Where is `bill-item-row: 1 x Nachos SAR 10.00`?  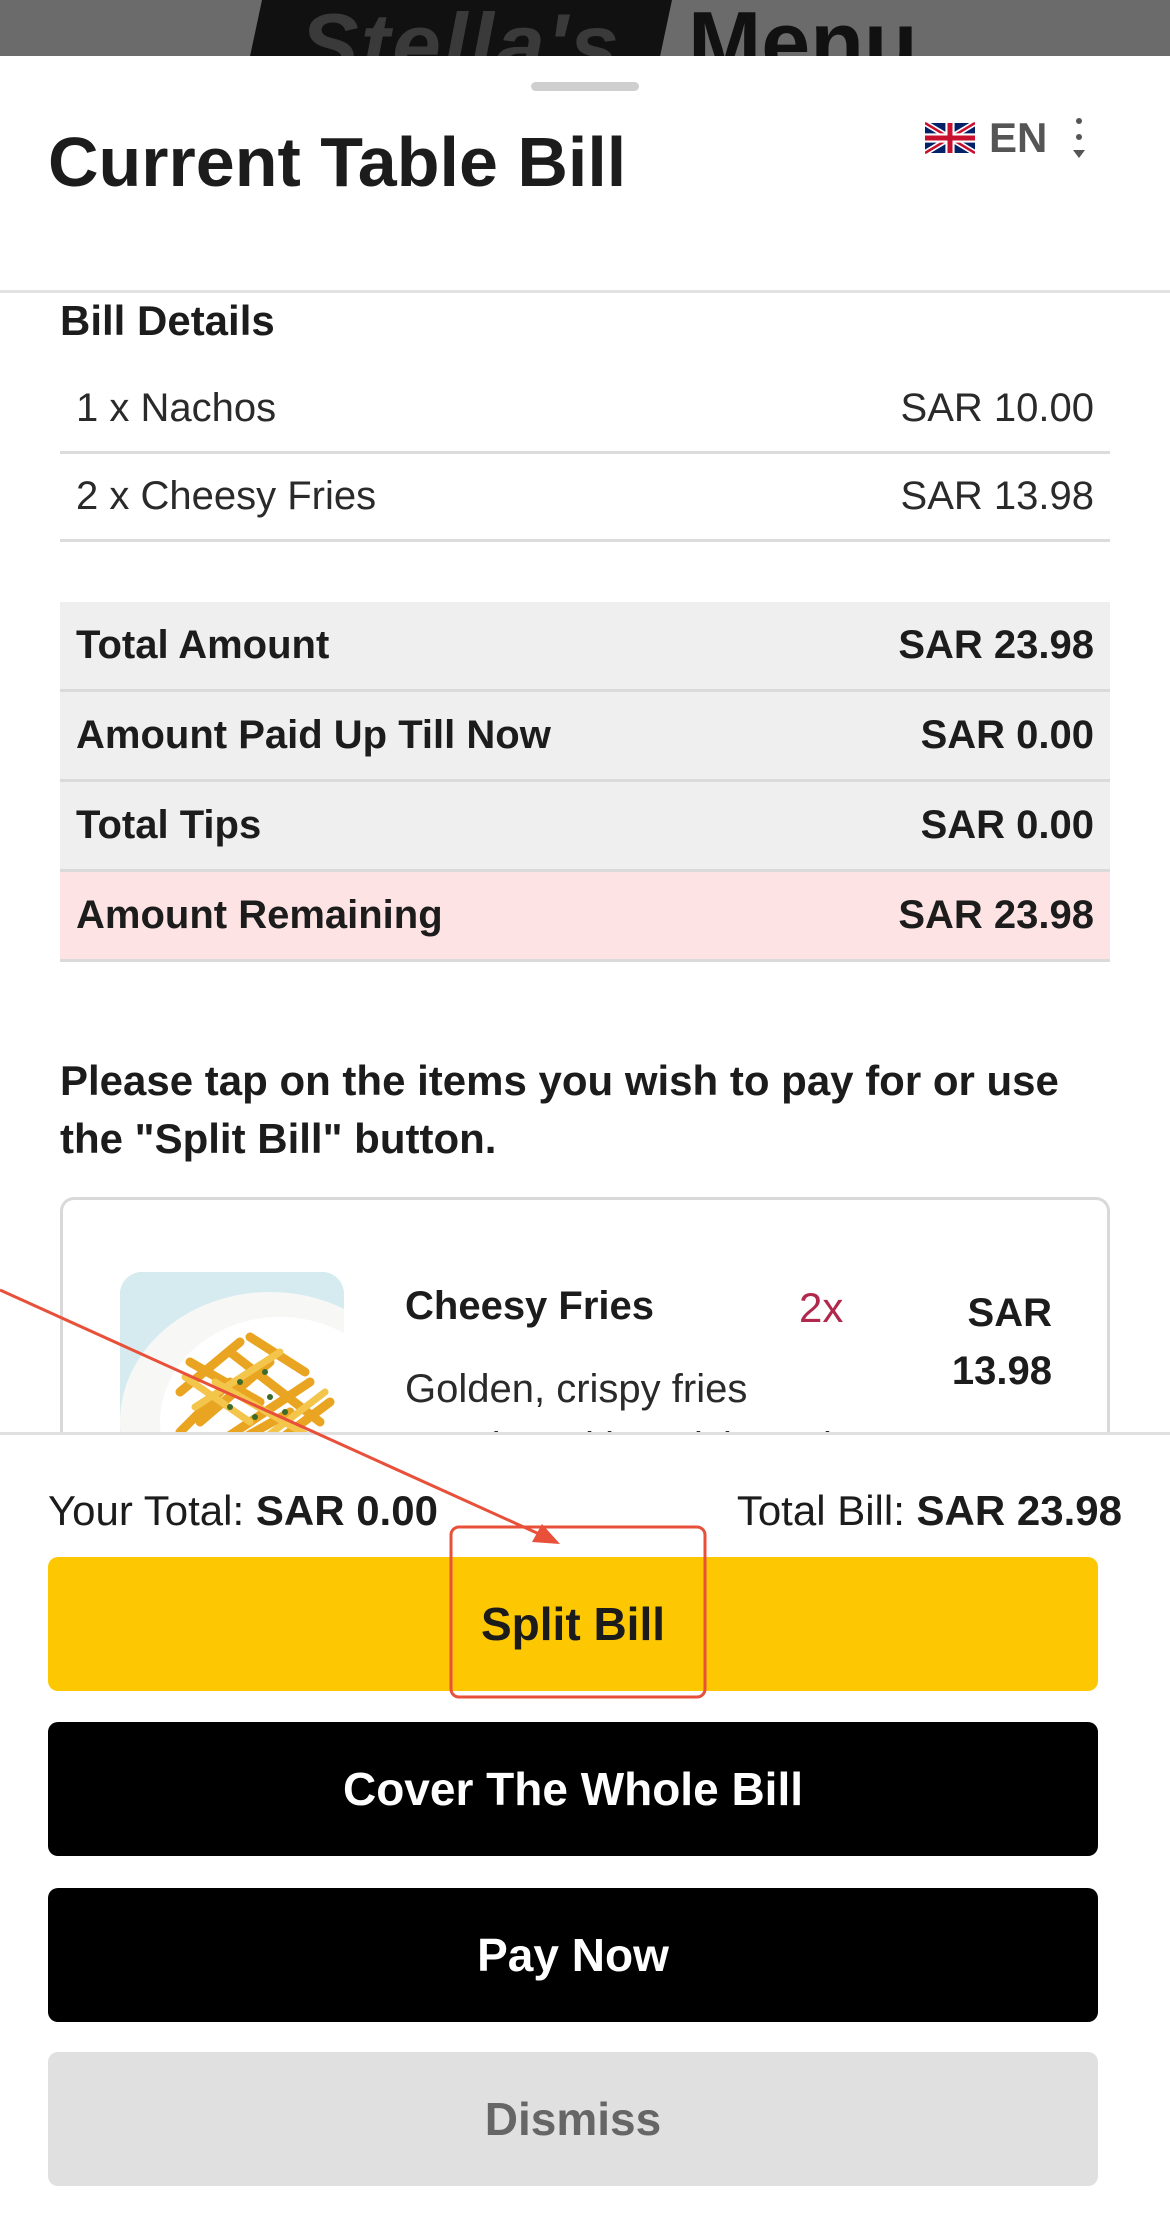
bill-item-row: 1 x Nachos SAR 10.00 is located at coordinates (585, 410).